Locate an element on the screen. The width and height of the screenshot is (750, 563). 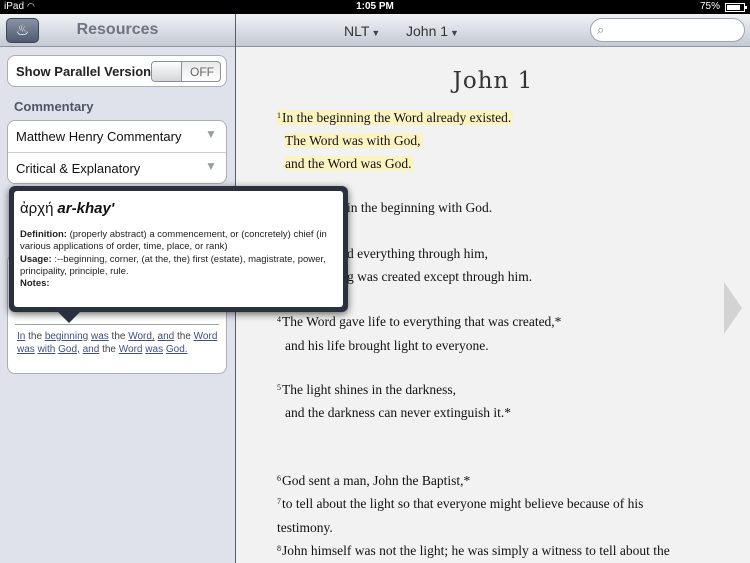
resources-toolbar: ♨ Resources is located at coordinates (117, 30).